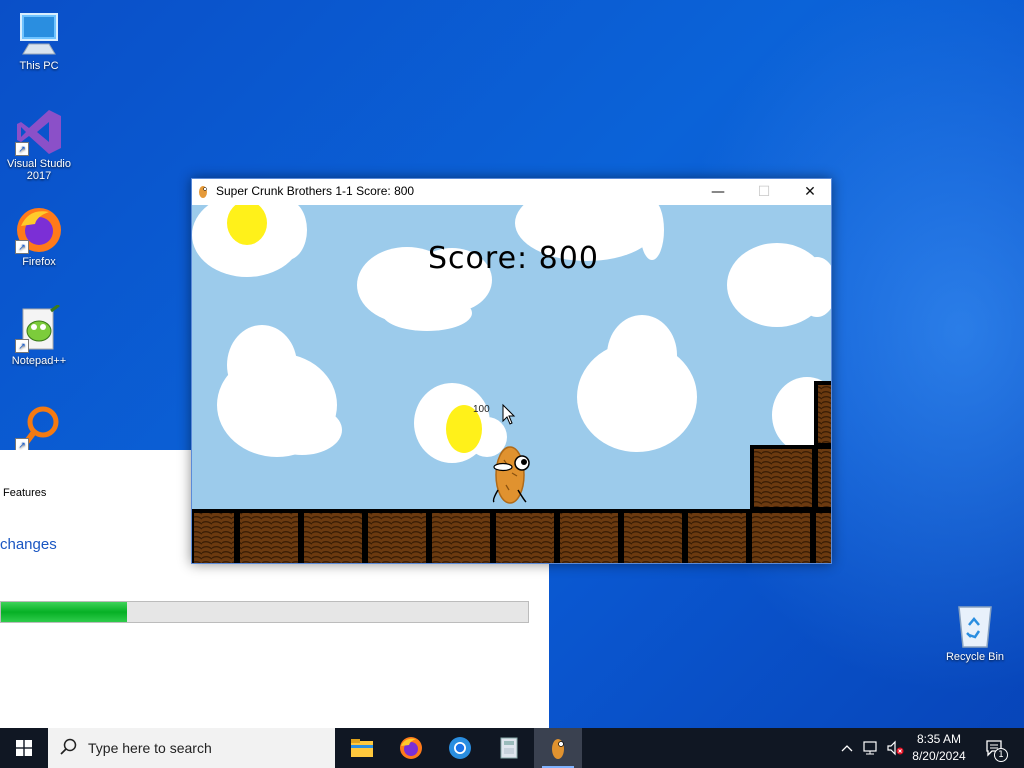  I want to click on recycle-bin-icon, so click(975, 625).